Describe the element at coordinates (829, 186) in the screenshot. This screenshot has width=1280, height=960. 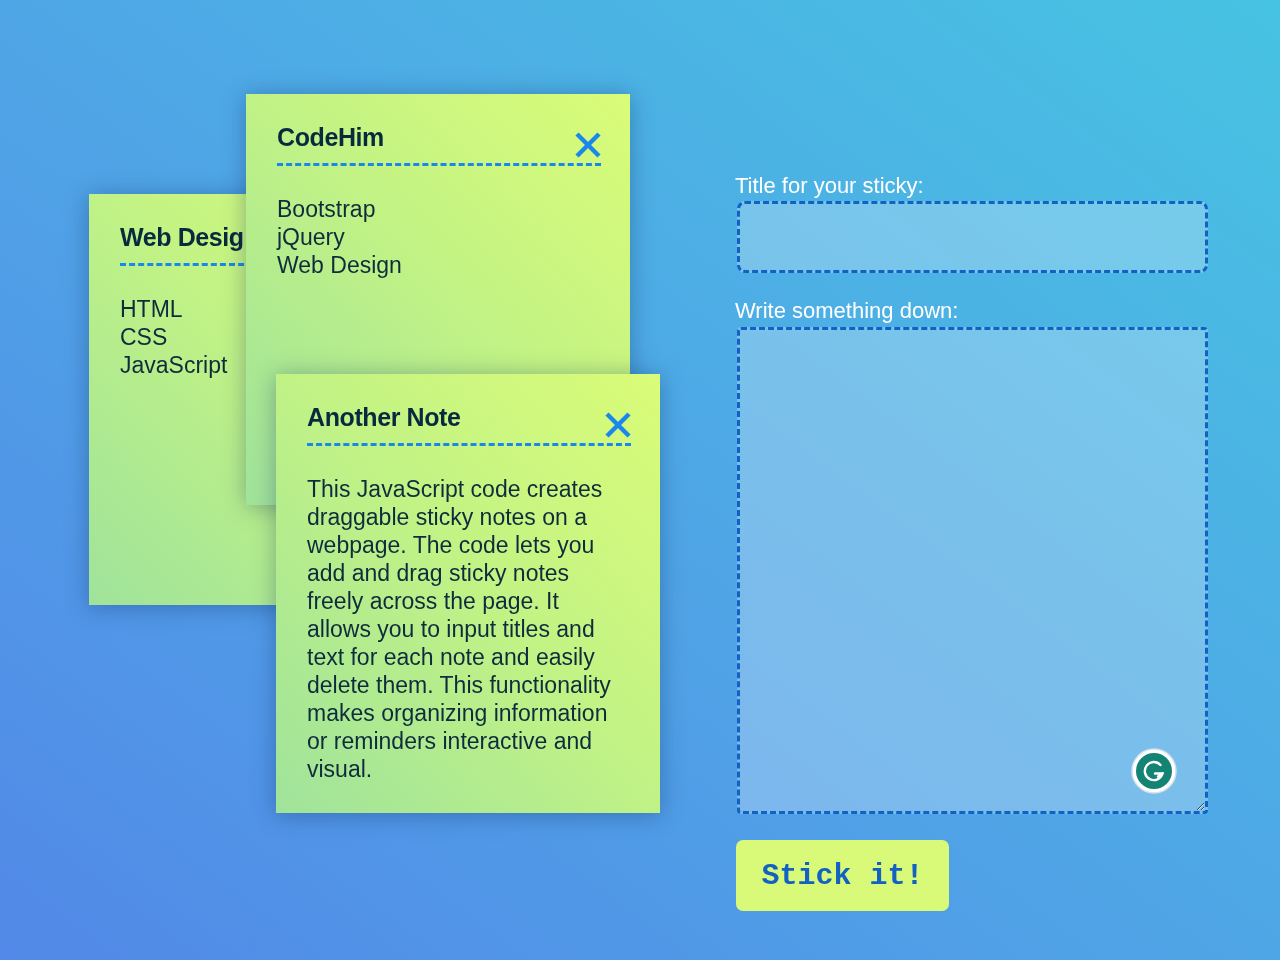
I see `field-label: Title for your sticky:` at that location.